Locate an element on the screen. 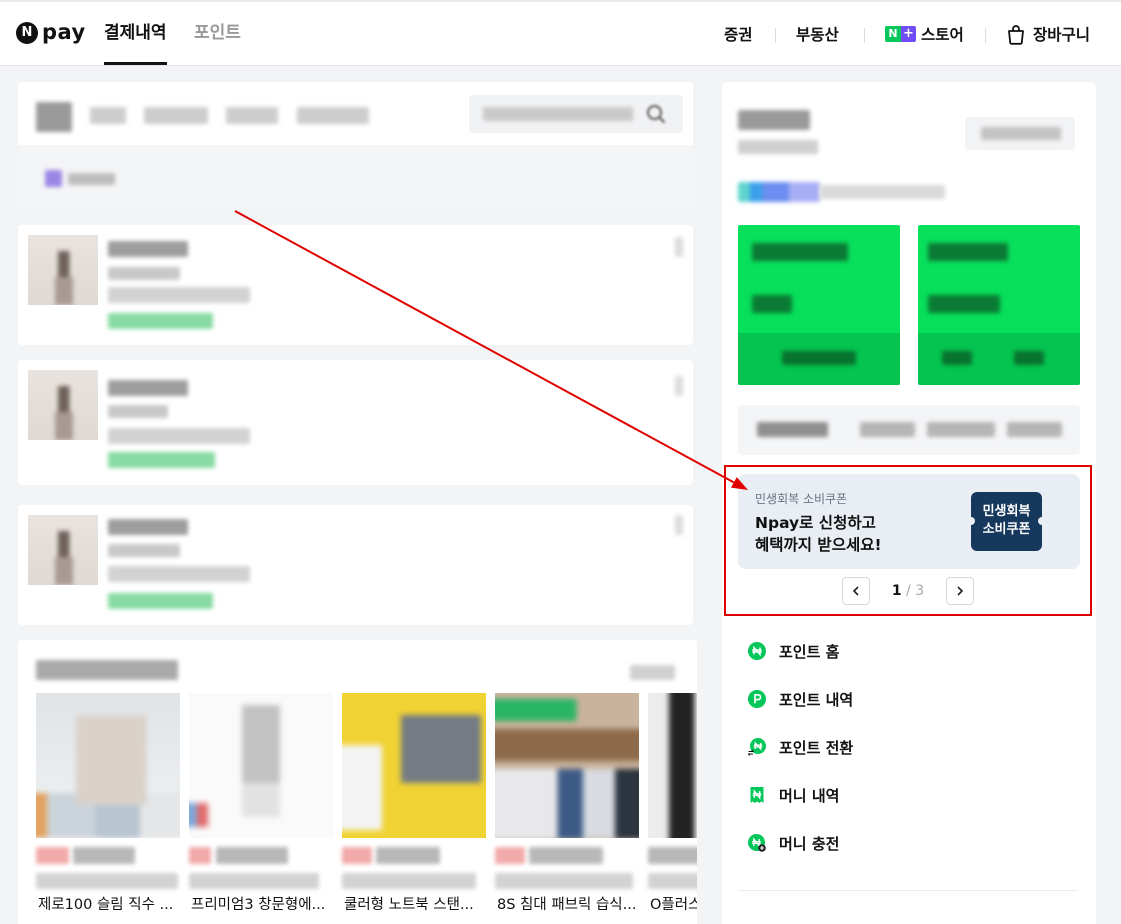 The width and height of the screenshot is (1121, 924). points-balance-card is located at coordinates (819, 305).